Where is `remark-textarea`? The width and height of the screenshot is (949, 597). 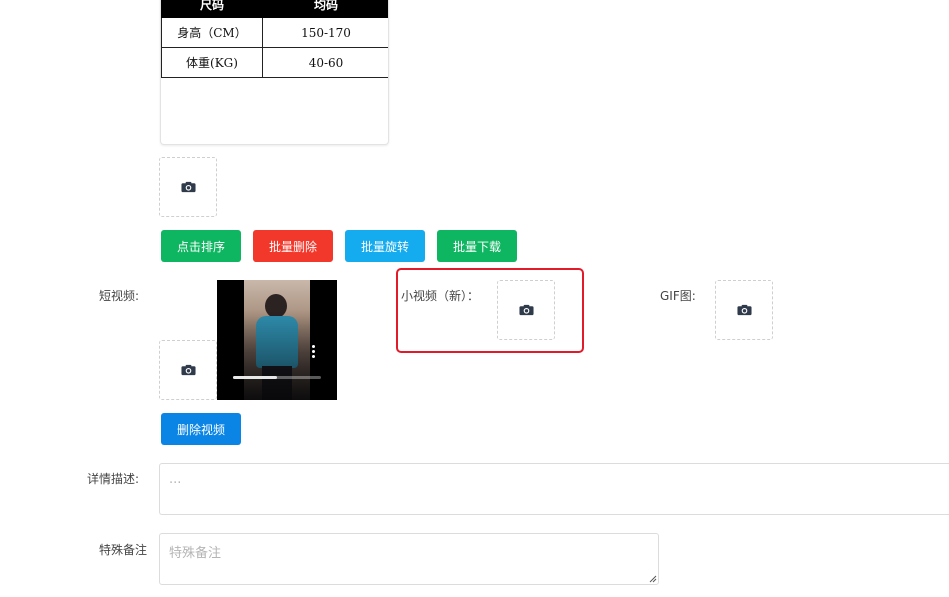
remark-textarea is located at coordinates (409, 559).